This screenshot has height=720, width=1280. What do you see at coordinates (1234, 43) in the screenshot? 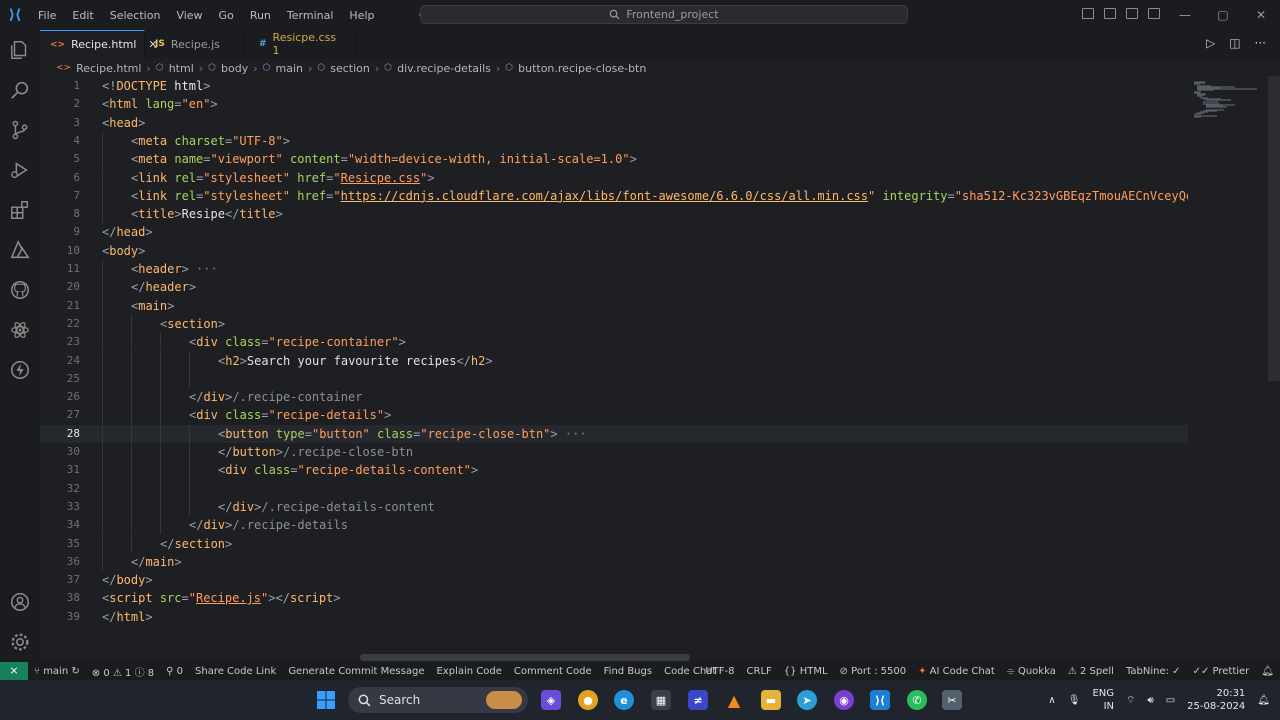
I see `split-editor-icon: ◫` at bounding box center [1234, 43].